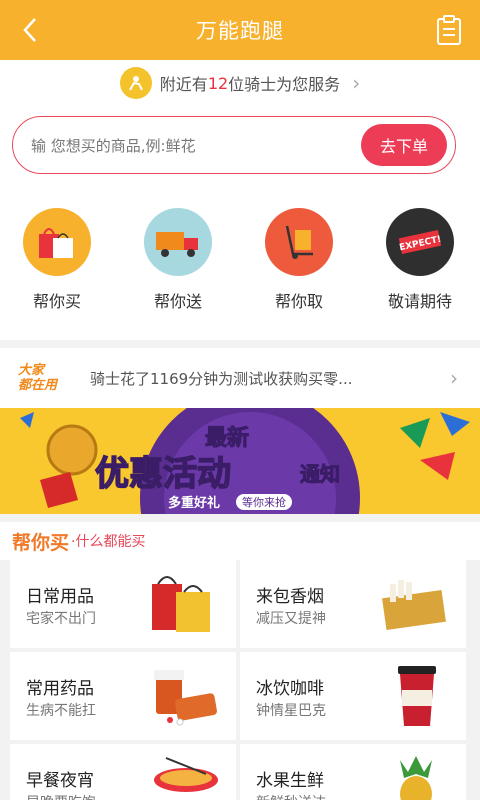 This screenshot has width=480, height=800. I want to click on service-buy-label: 帮你买, so click(56, 301).